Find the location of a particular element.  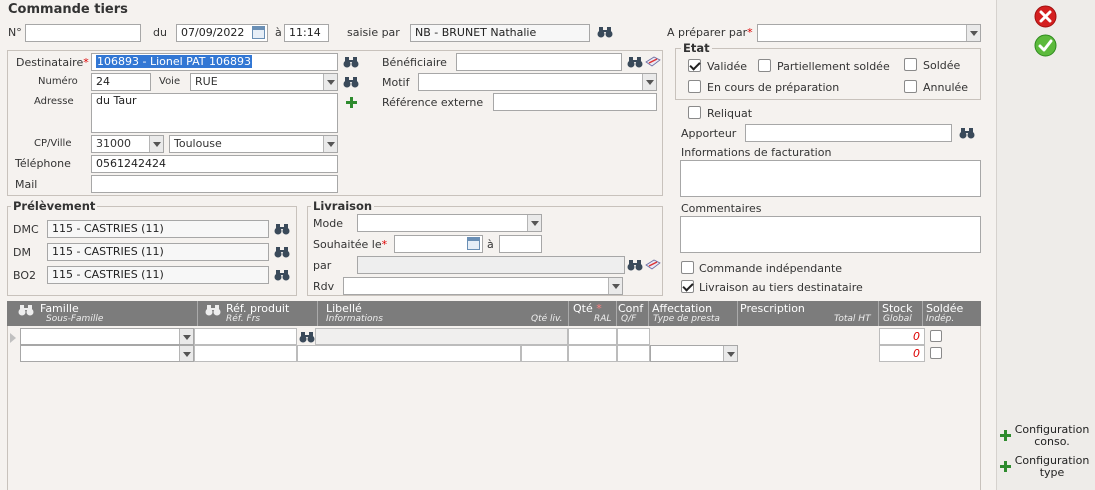

dm-label: DM is located at coordinates (22, 252).